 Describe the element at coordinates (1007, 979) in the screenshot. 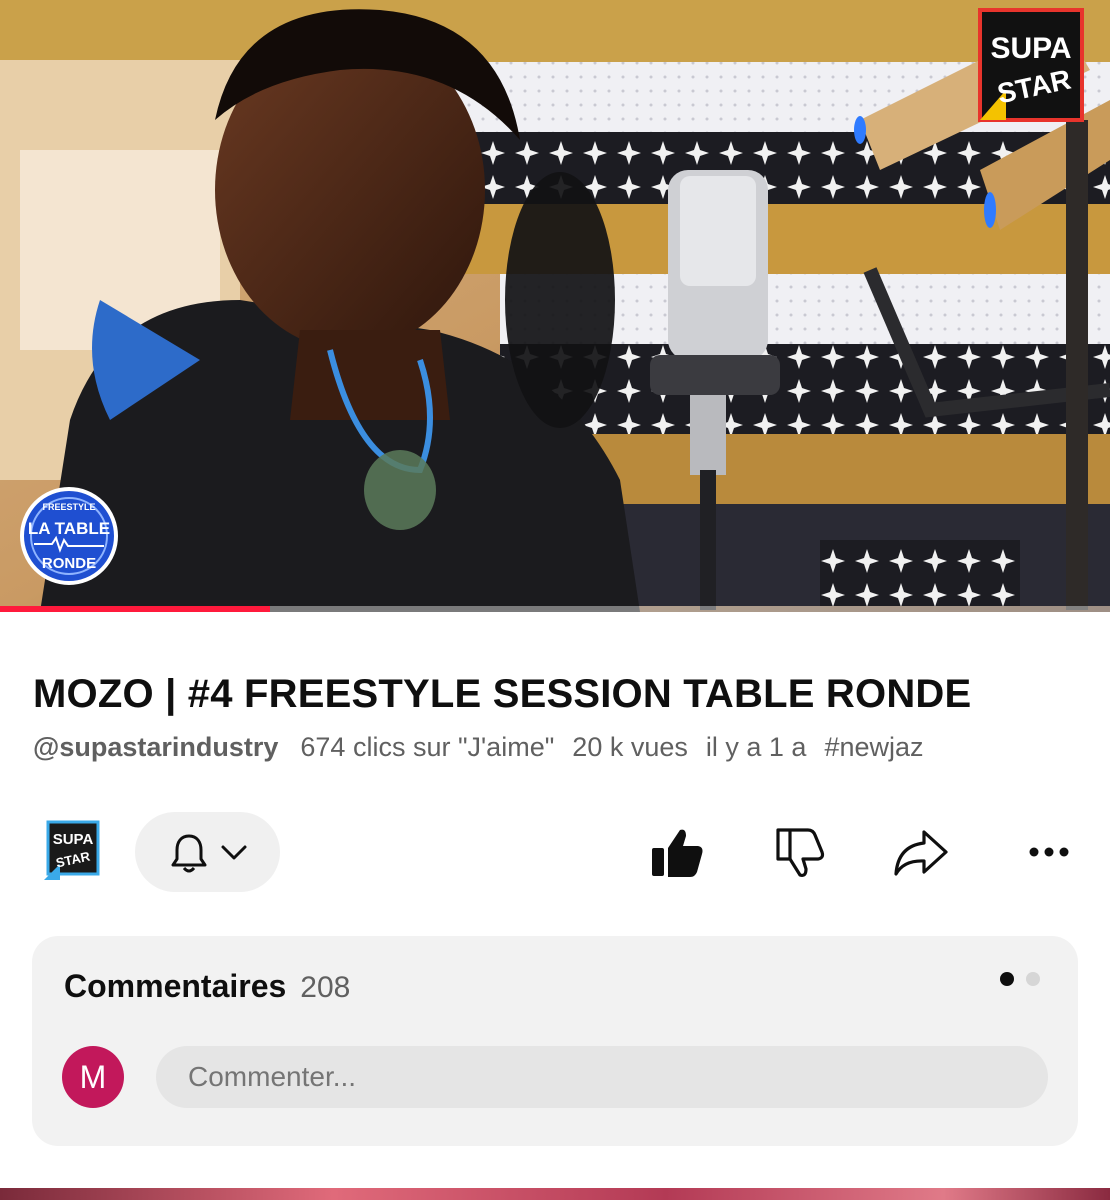

I see `pager-dot-active` at that location.